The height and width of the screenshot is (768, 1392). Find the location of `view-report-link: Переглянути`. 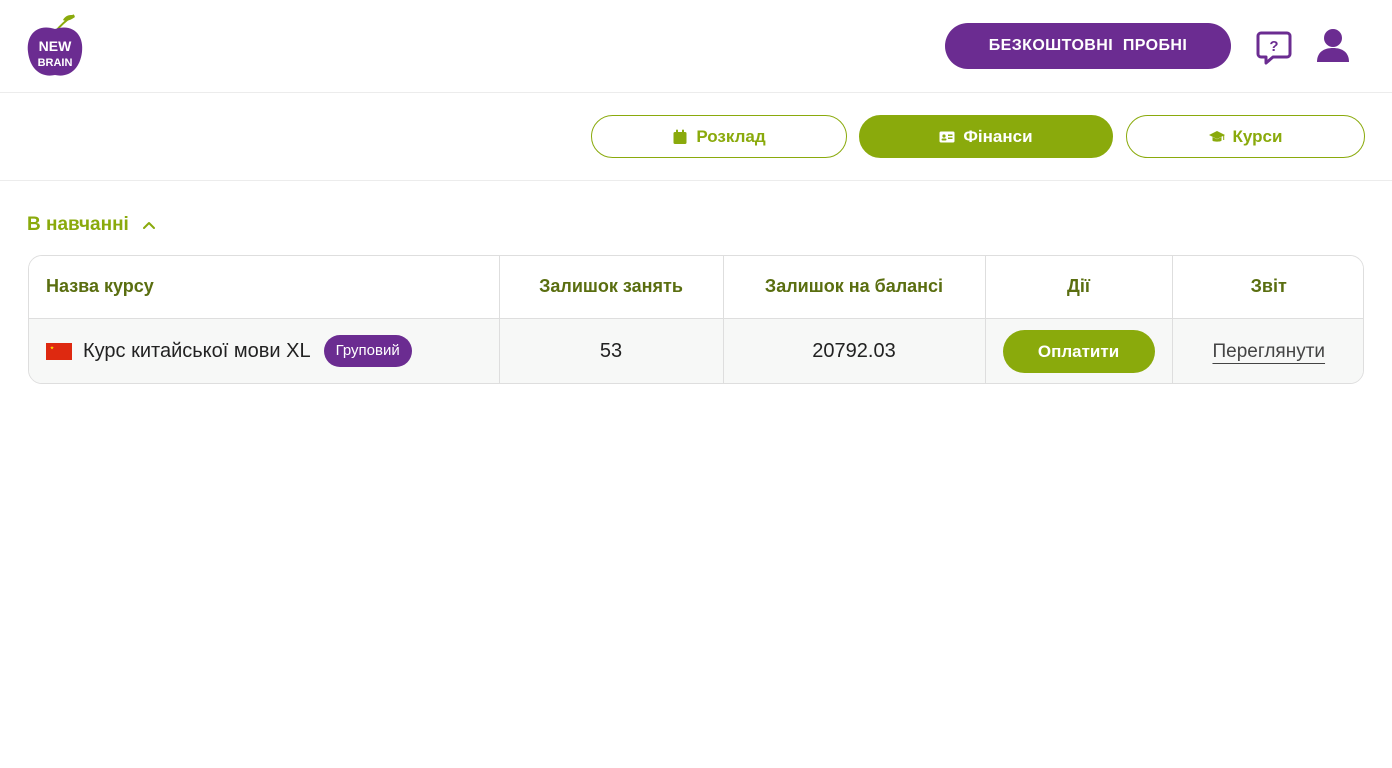

view-report-link: Переглянути is located at coordinates (1268, 351).